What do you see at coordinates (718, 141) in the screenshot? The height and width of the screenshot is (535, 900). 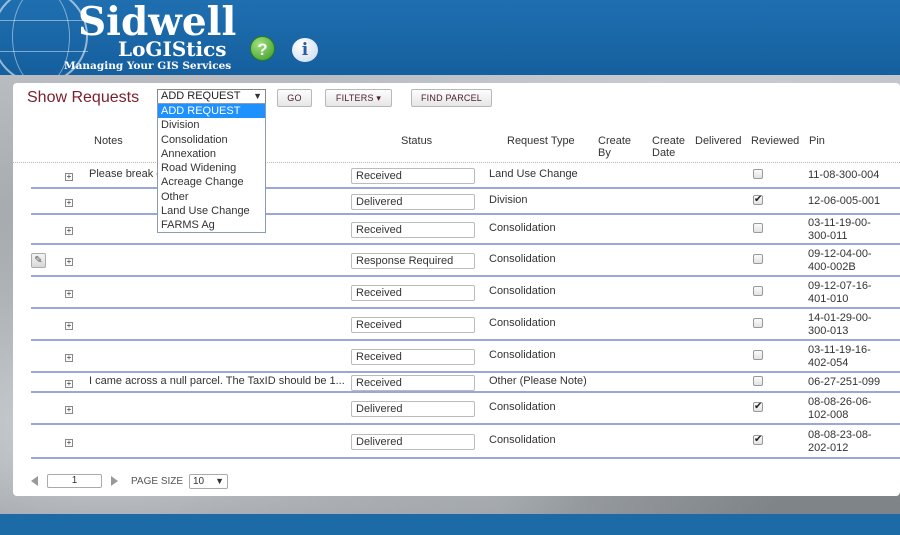 I see `col-delivered: Delivered` at bounding box center [718, 141].